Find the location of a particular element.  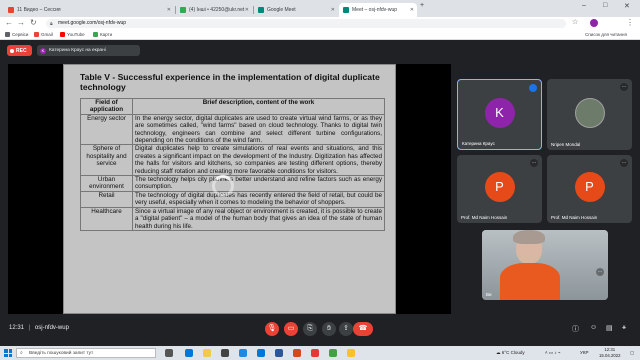

edge-icon is located at coordinates (189, 353).